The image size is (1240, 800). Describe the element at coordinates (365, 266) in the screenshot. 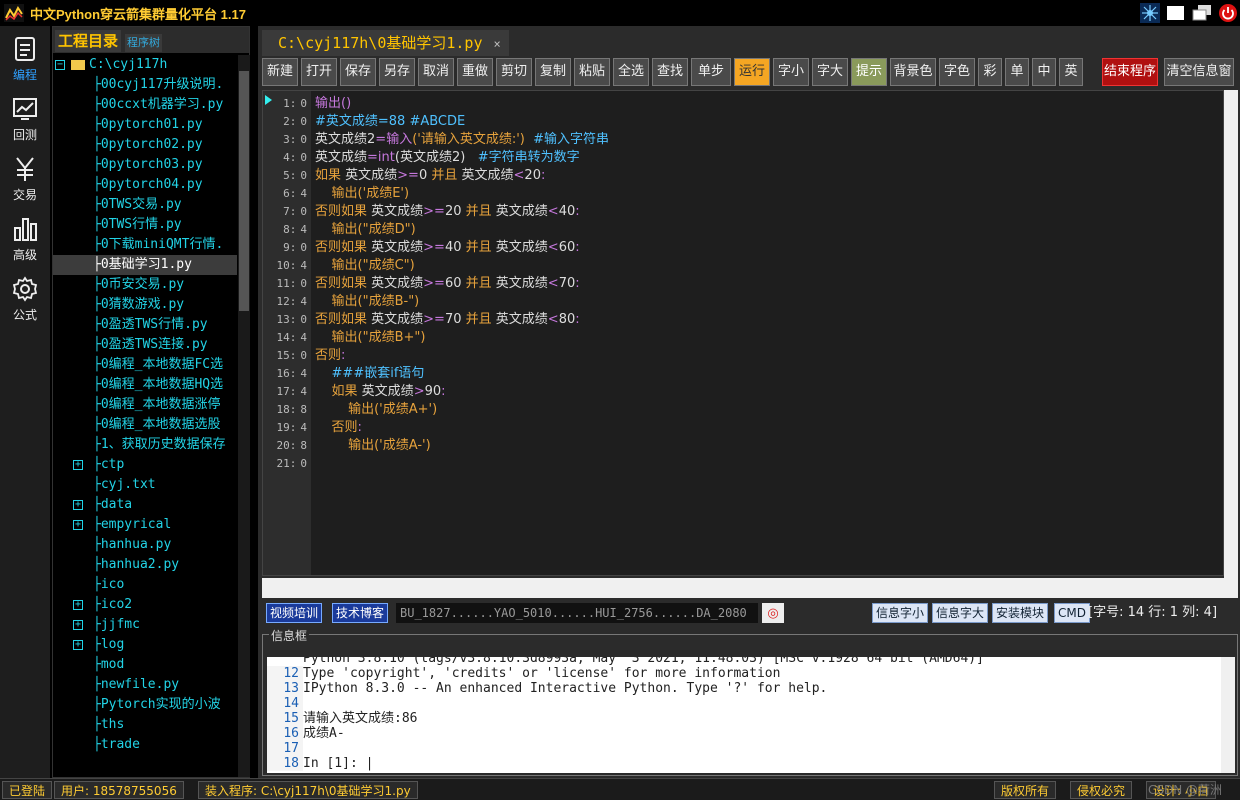

I see `code-line: 输出("成绩C")` at that location.